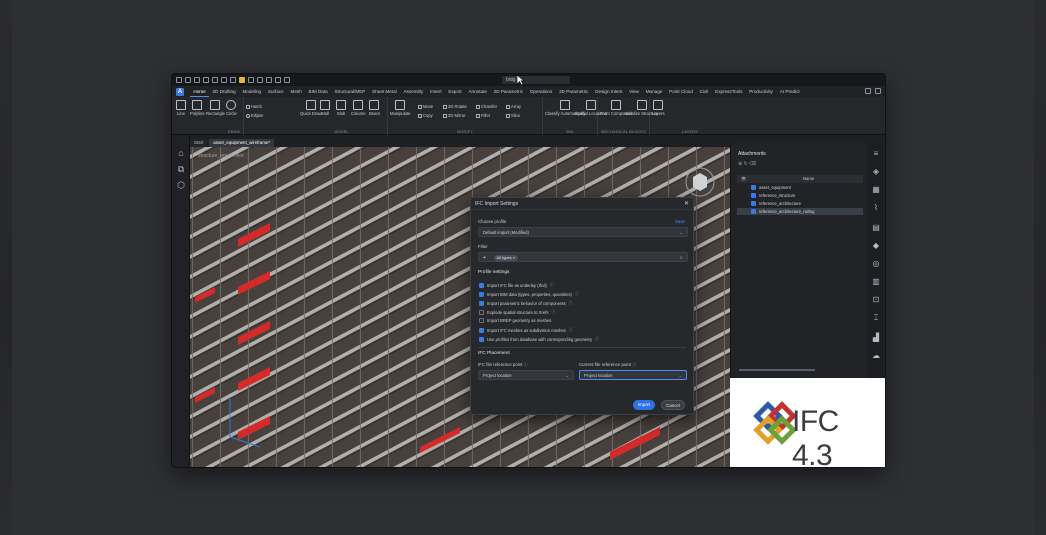 This screenshot has width=1046, height=535. I want to click on render-icon: ◎, so click(876, 263).